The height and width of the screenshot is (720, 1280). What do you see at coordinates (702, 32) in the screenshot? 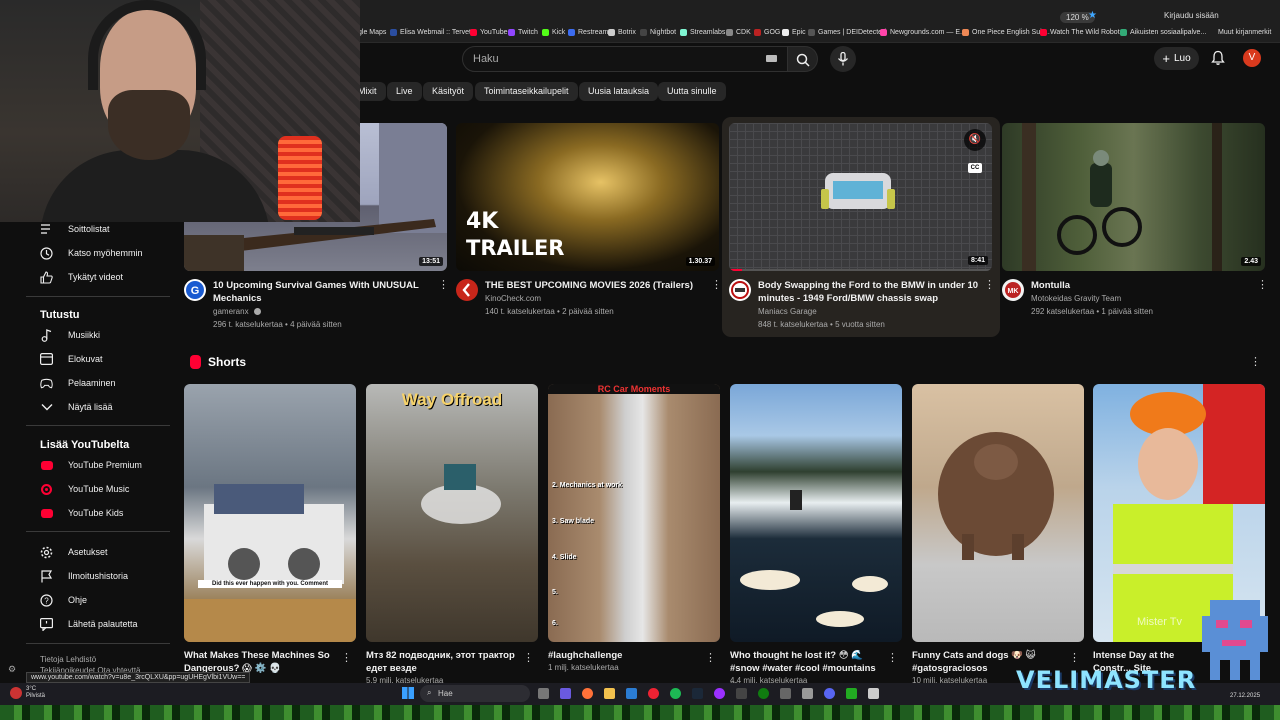
I see `bookmark: Streamlabs` at bounding box center [702, 32].